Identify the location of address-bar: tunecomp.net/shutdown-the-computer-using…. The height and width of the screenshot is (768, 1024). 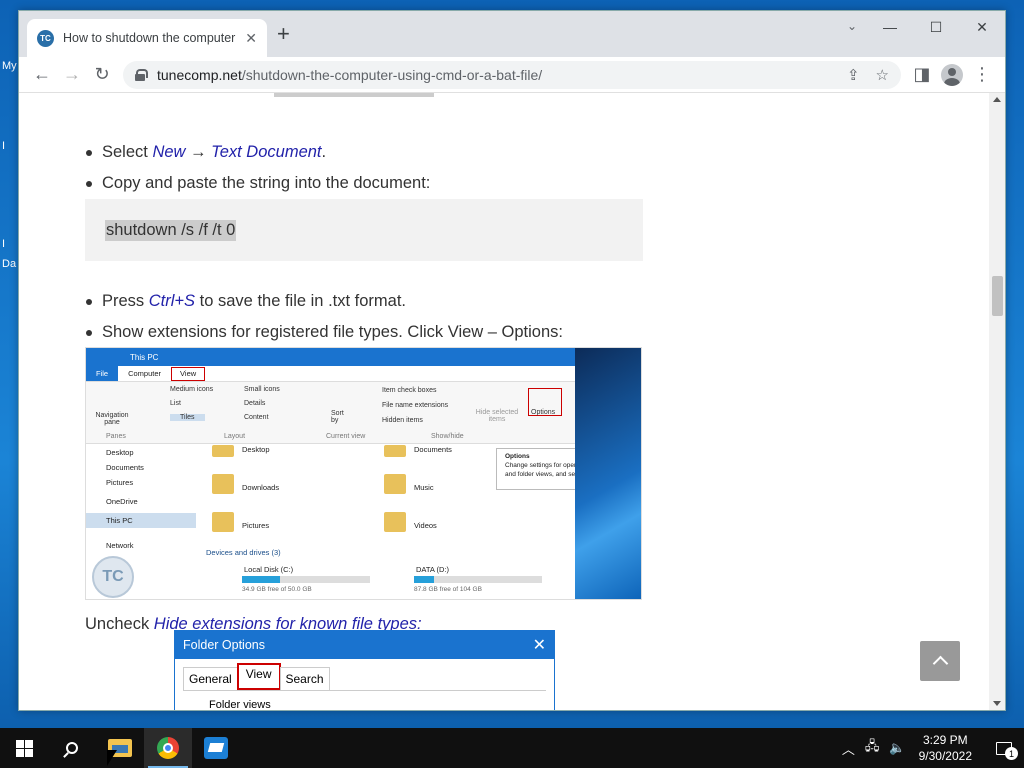
(512, 74).